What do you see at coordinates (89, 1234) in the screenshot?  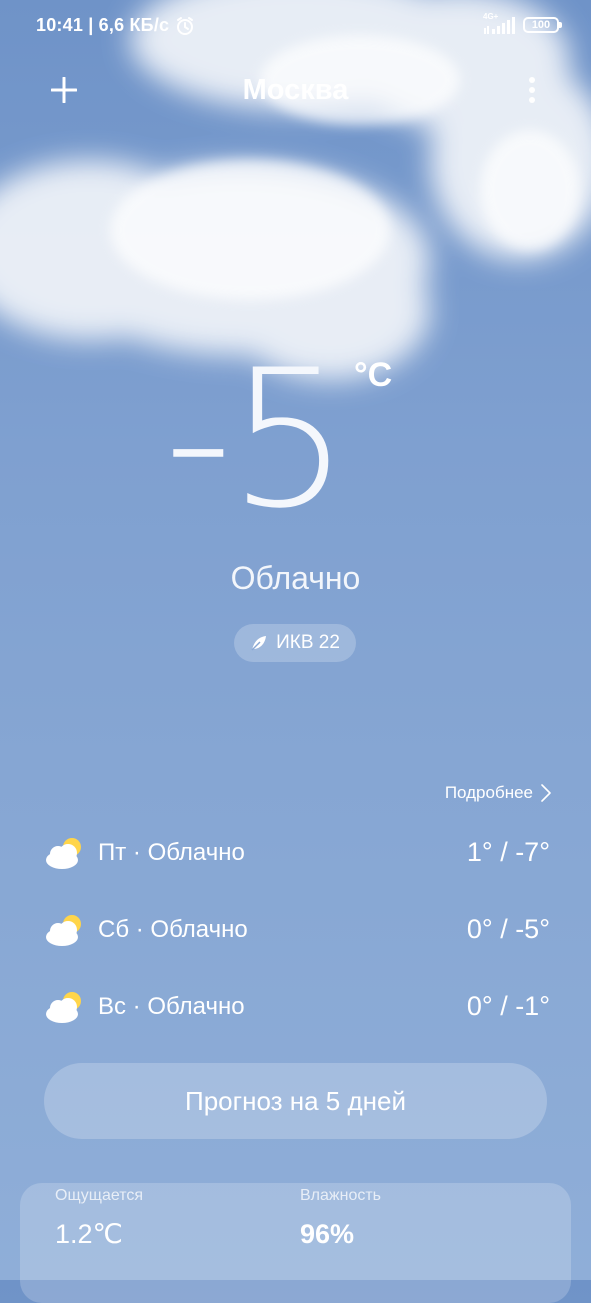 I see `feels-like-value: 1.2℃` at bounding box center [89, 1234].